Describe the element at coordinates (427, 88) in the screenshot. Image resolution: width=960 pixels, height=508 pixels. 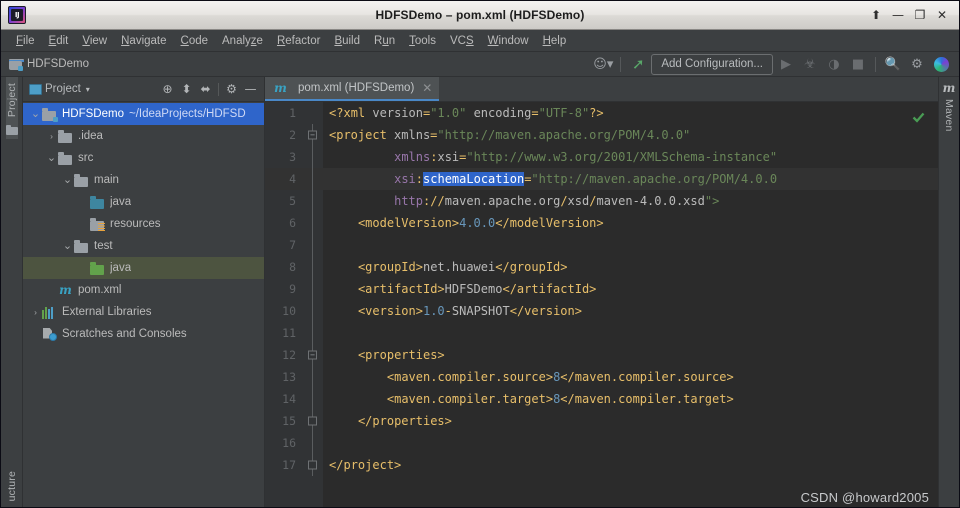
I see `close-icon: ✕` at that location.